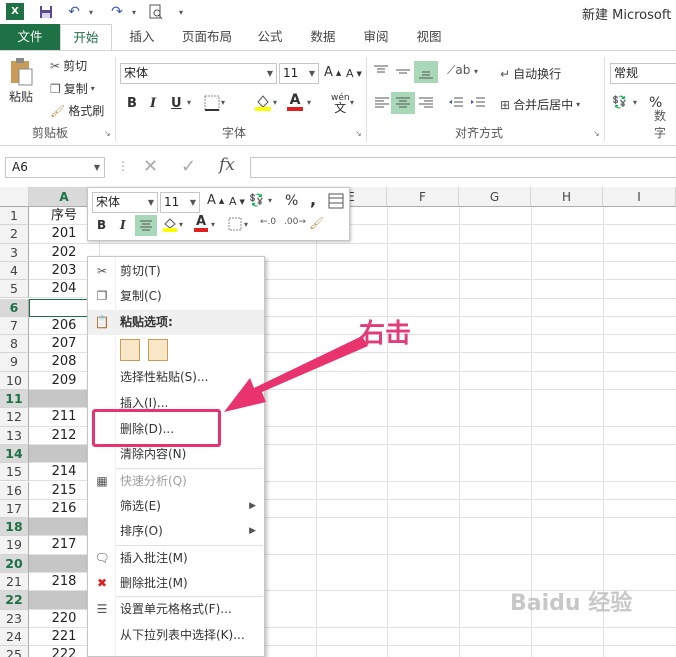 The width and height of the screenshot is (676, 657). What do you see at coordinates (381, 72) in the screenshot?
I see `align-top-icon` at bounding box center [381, 72].